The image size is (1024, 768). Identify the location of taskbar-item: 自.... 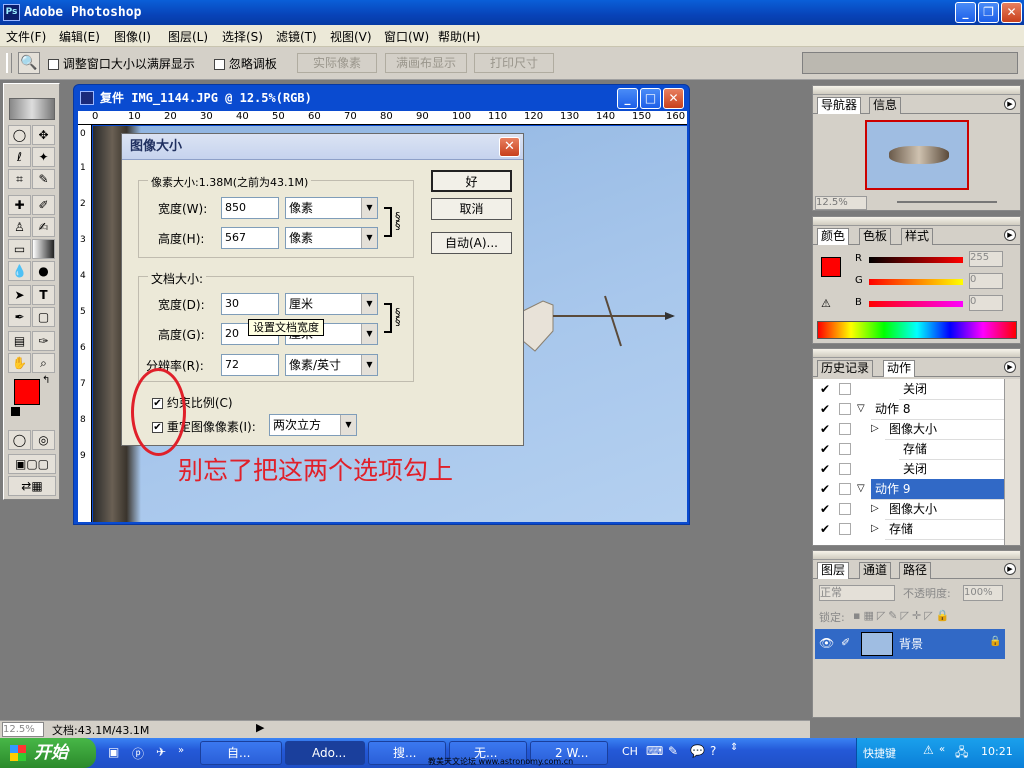
(241, 753).